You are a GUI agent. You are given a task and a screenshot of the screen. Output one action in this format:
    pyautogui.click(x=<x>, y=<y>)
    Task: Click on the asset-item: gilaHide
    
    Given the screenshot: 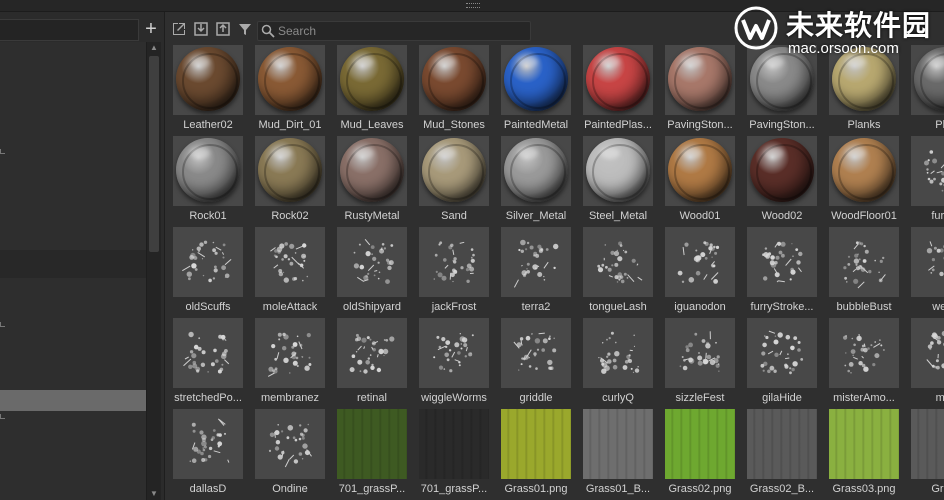 What is the action you would take?
    pyautogui.click(x=782, y=363)
    